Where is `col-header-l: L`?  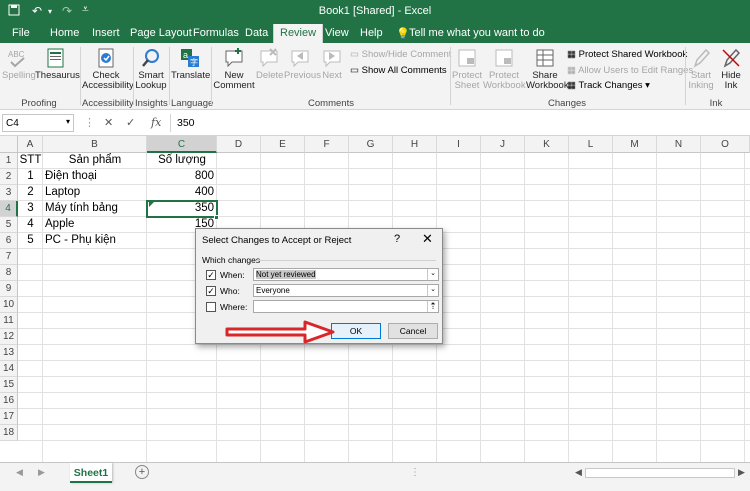 col-header-l: L is located at coordinates (591, 144).